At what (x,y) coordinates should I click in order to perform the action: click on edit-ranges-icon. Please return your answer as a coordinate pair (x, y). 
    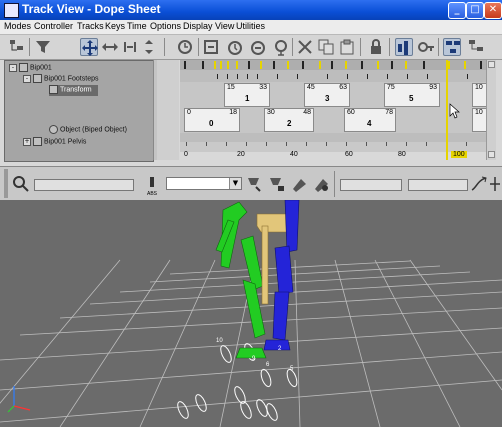
    Looking at the image, I should click on (476, 47).